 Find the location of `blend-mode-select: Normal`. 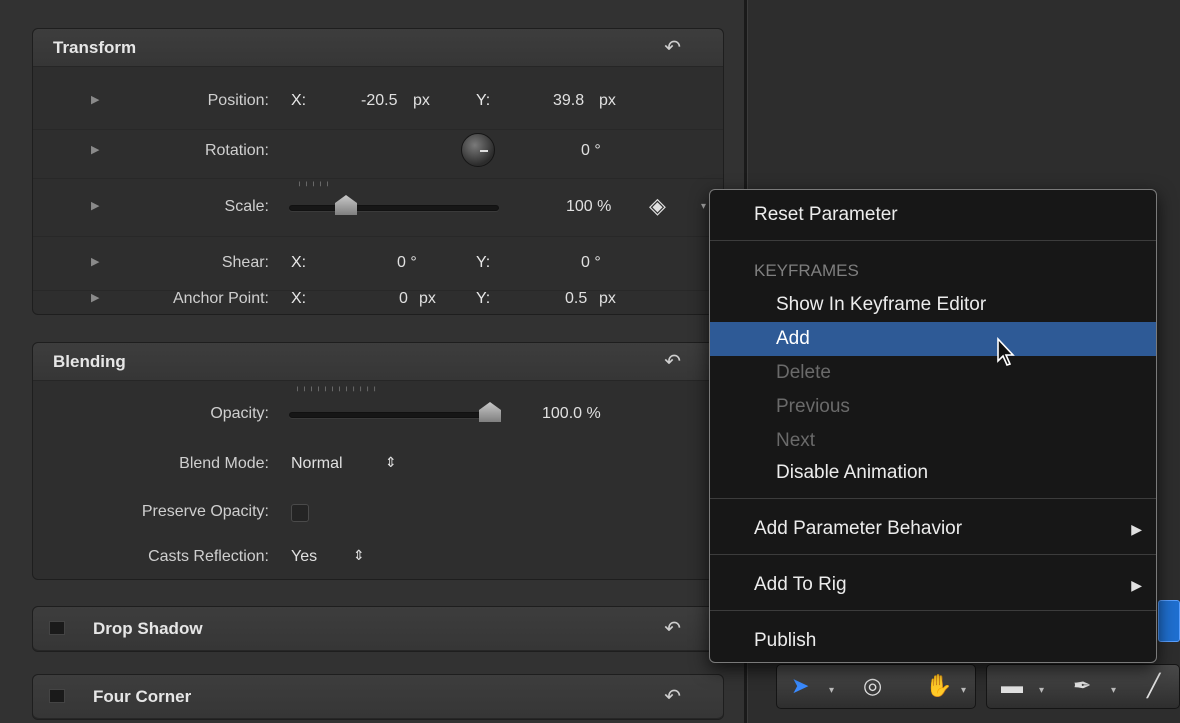

blend-mode-select: Normal is located at coordinates (317, 464).